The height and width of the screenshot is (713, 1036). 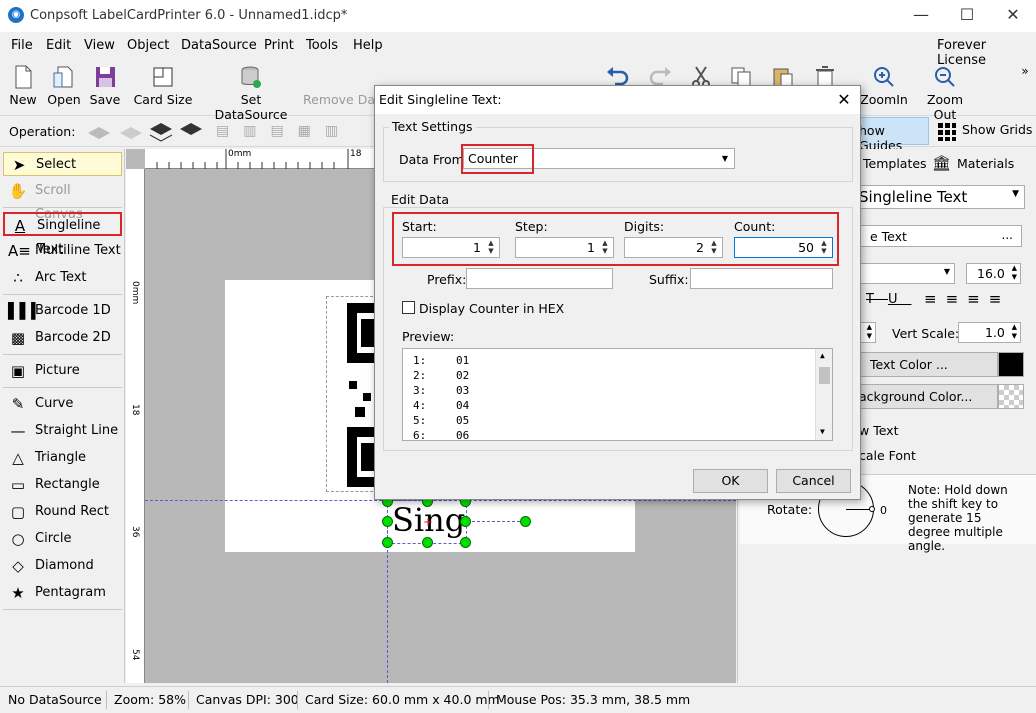 I want to click on step-label: Step:, so click(x=531, y=226).